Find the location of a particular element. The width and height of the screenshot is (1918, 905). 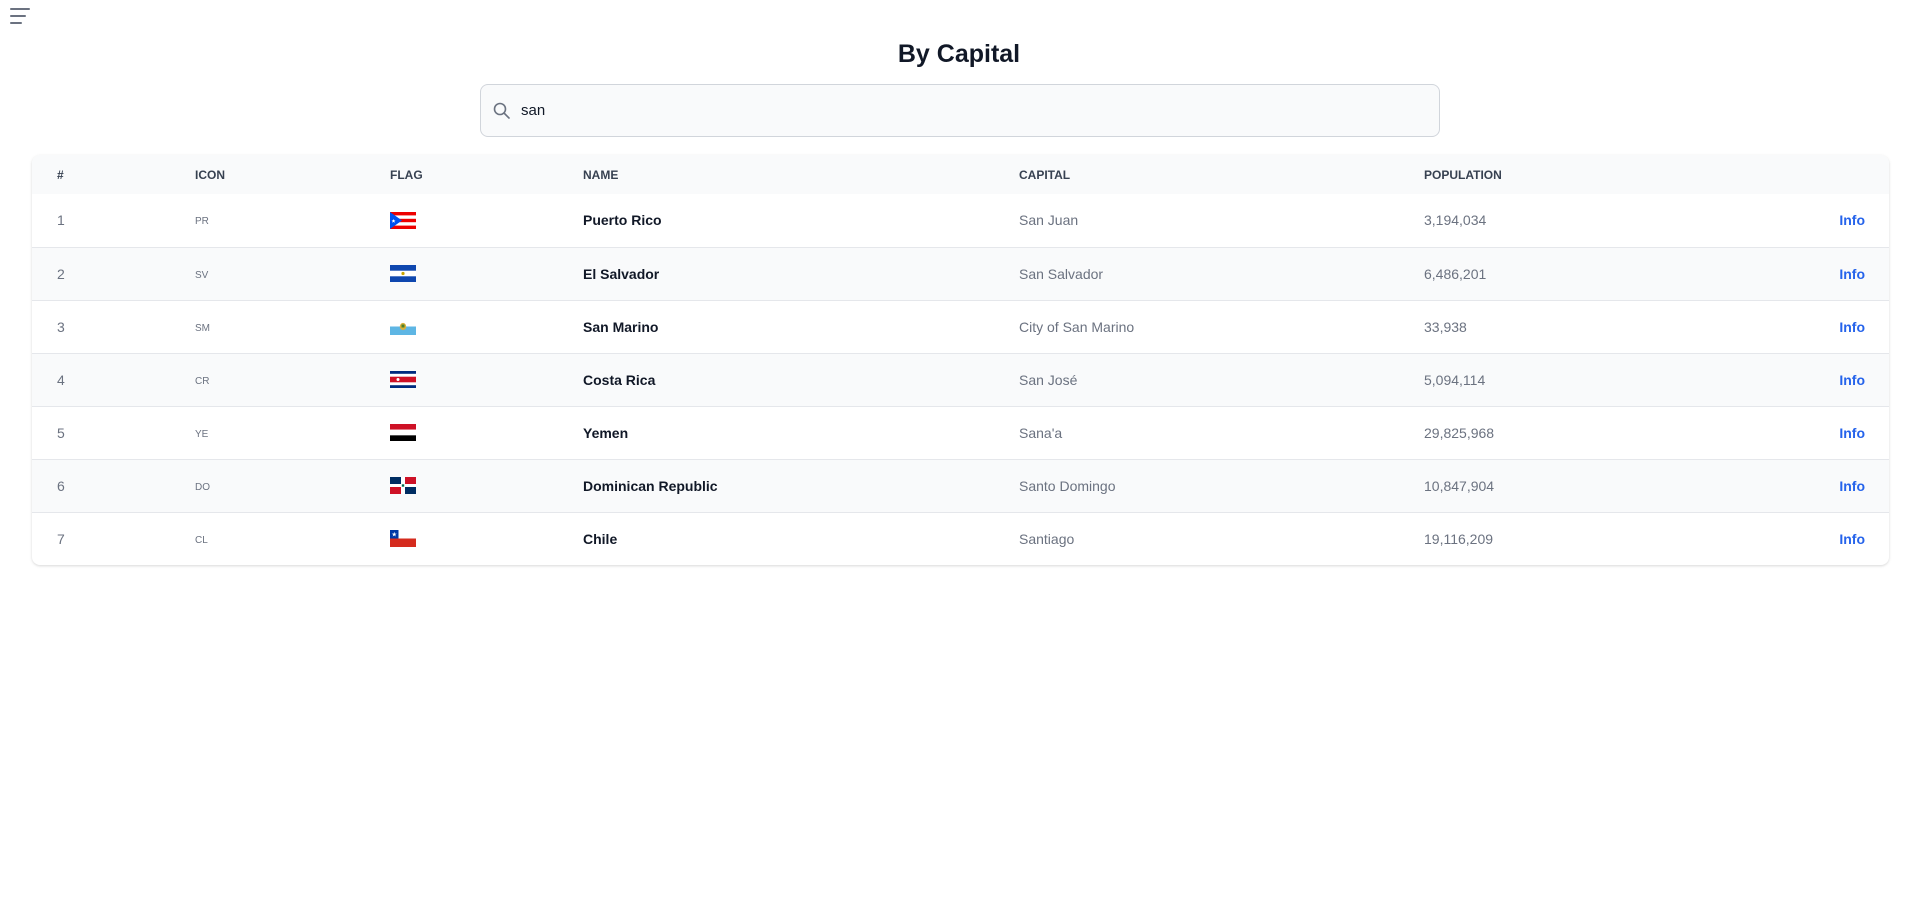

row-index: 2 is located at coordinates (61, 273).